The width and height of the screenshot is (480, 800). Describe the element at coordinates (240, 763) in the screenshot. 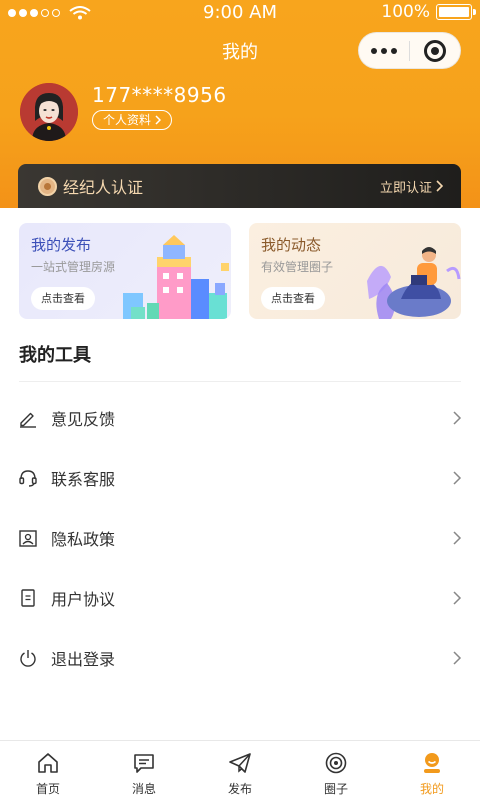

I see `send-icon` at that location.